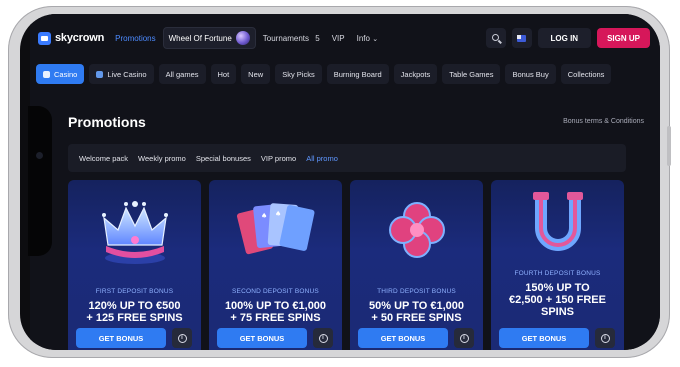  I want to click on logo: skycrown, so click(71, 38).